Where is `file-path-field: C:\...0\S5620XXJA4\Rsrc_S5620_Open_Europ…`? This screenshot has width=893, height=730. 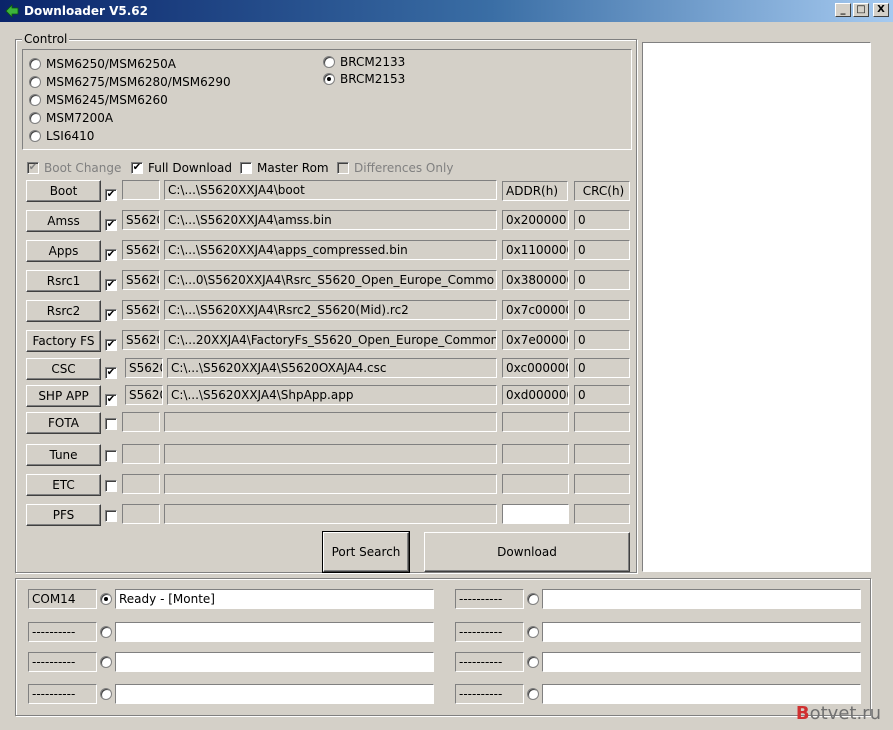 file-path-field: C:\...0\S5620XXJA4\Rsrc_S5620_Open_Europ… is located at coordinates (330, 280).